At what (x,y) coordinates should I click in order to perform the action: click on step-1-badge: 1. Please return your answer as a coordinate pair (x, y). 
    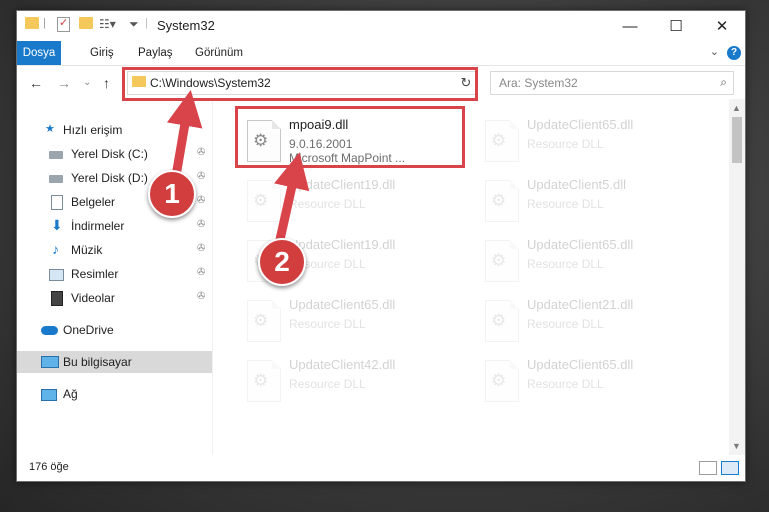
    Looking at the image, I should click on (172, 194).